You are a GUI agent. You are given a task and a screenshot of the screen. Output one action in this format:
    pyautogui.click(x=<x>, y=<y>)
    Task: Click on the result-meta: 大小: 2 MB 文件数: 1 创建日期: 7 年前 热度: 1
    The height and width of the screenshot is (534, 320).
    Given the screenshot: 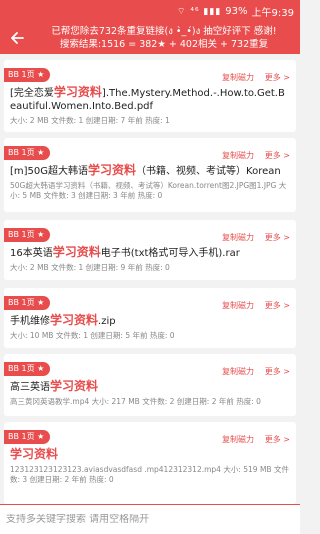 What is the action you would take?
    pyautogui.click(x=90, y=120)
    